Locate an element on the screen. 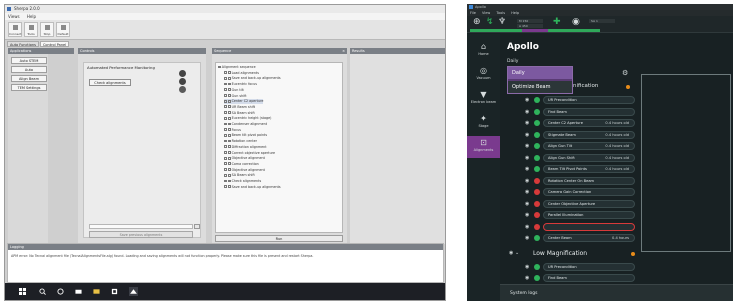  alignment-step-button: Center Beam 0.4 hours is located at coordinates (589, 238).